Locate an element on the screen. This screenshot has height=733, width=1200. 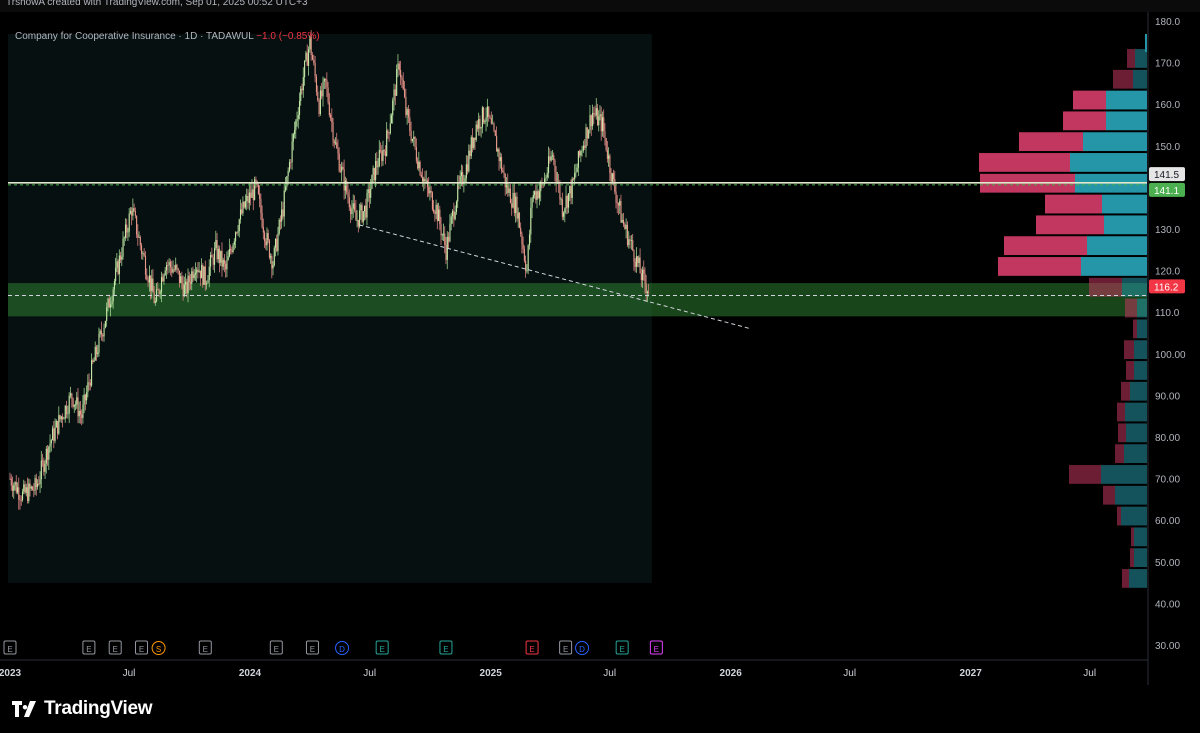
x-tick-label: Jul is located at coordinates (1089, 673).